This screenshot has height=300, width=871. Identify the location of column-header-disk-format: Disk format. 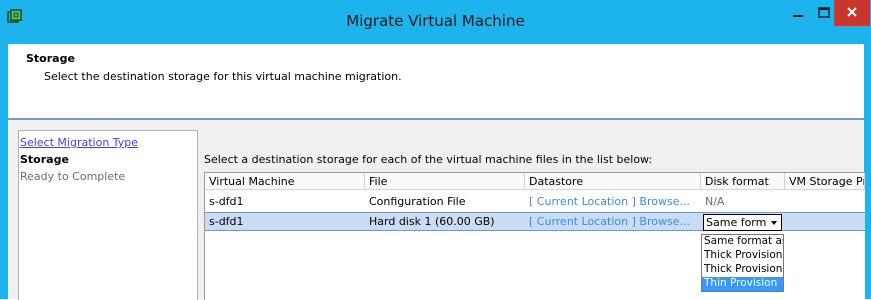
(743, 181).